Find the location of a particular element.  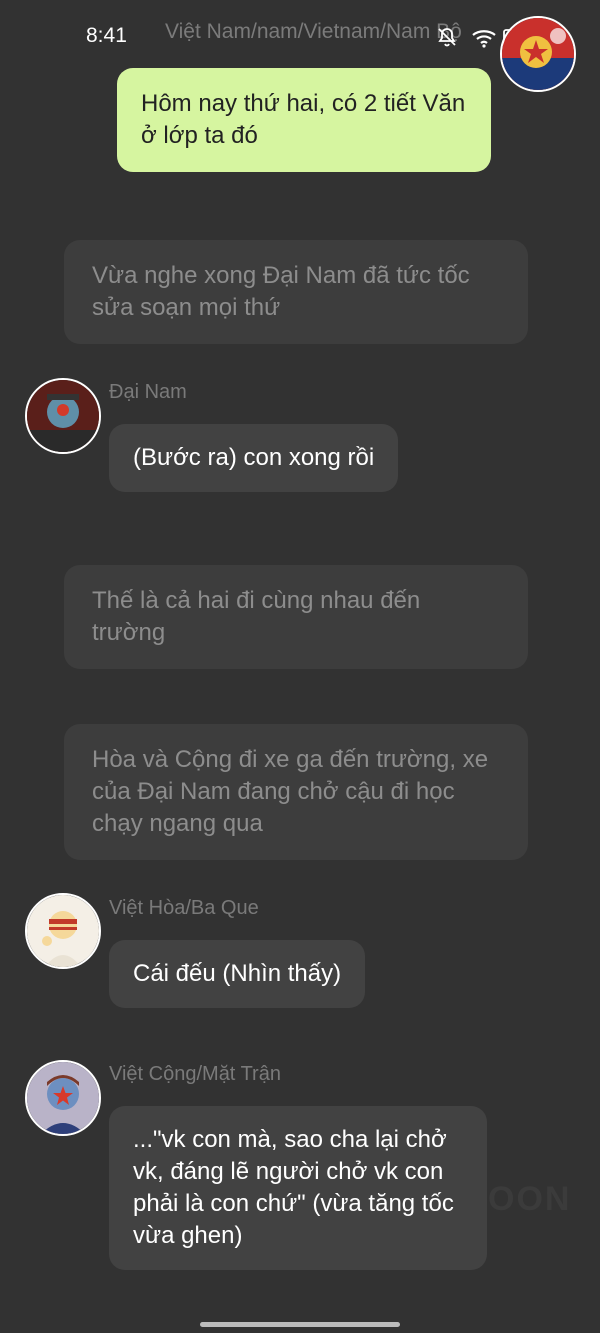

wifi-icon is located at coordinates (484, 39).